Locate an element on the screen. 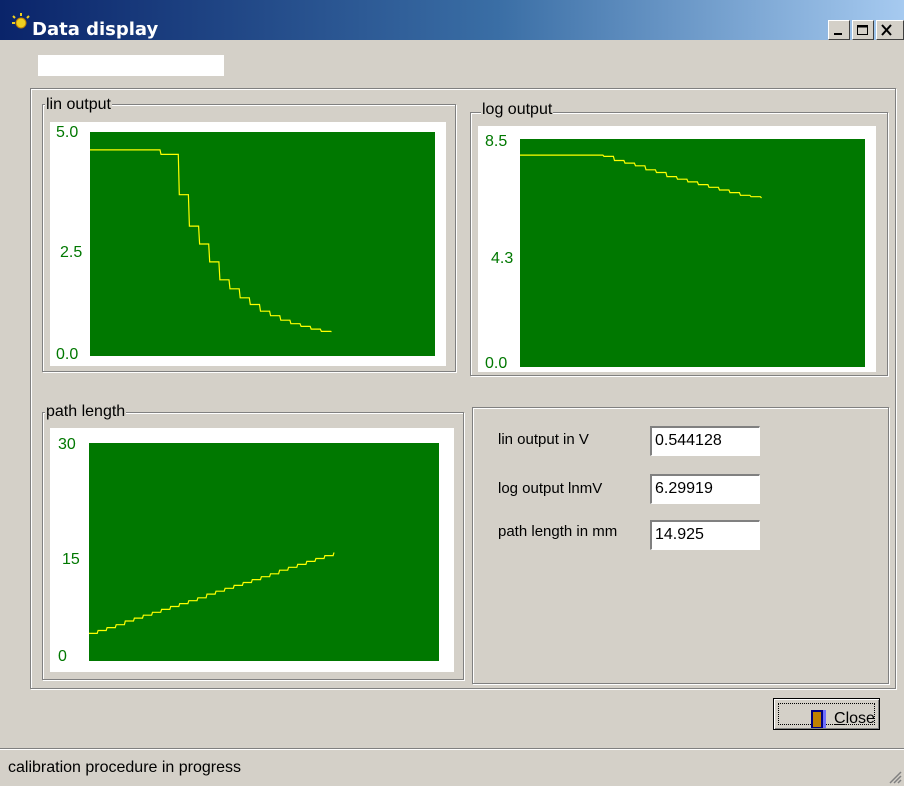  path-length-plot is located at coordinates (264, 552).